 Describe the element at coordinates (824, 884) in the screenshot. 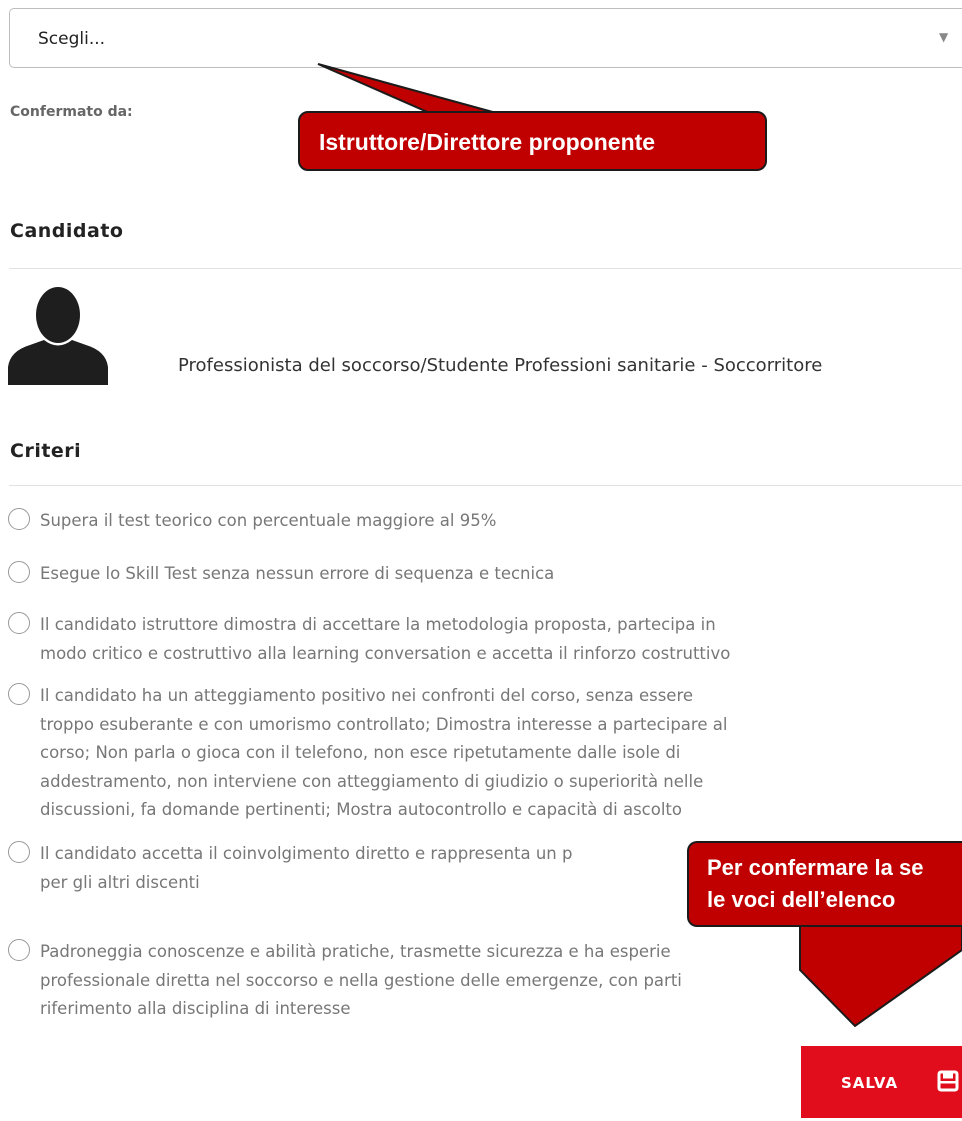

I see `callout-bottom: Per confermare la se le voci dell’elenco` at that location.